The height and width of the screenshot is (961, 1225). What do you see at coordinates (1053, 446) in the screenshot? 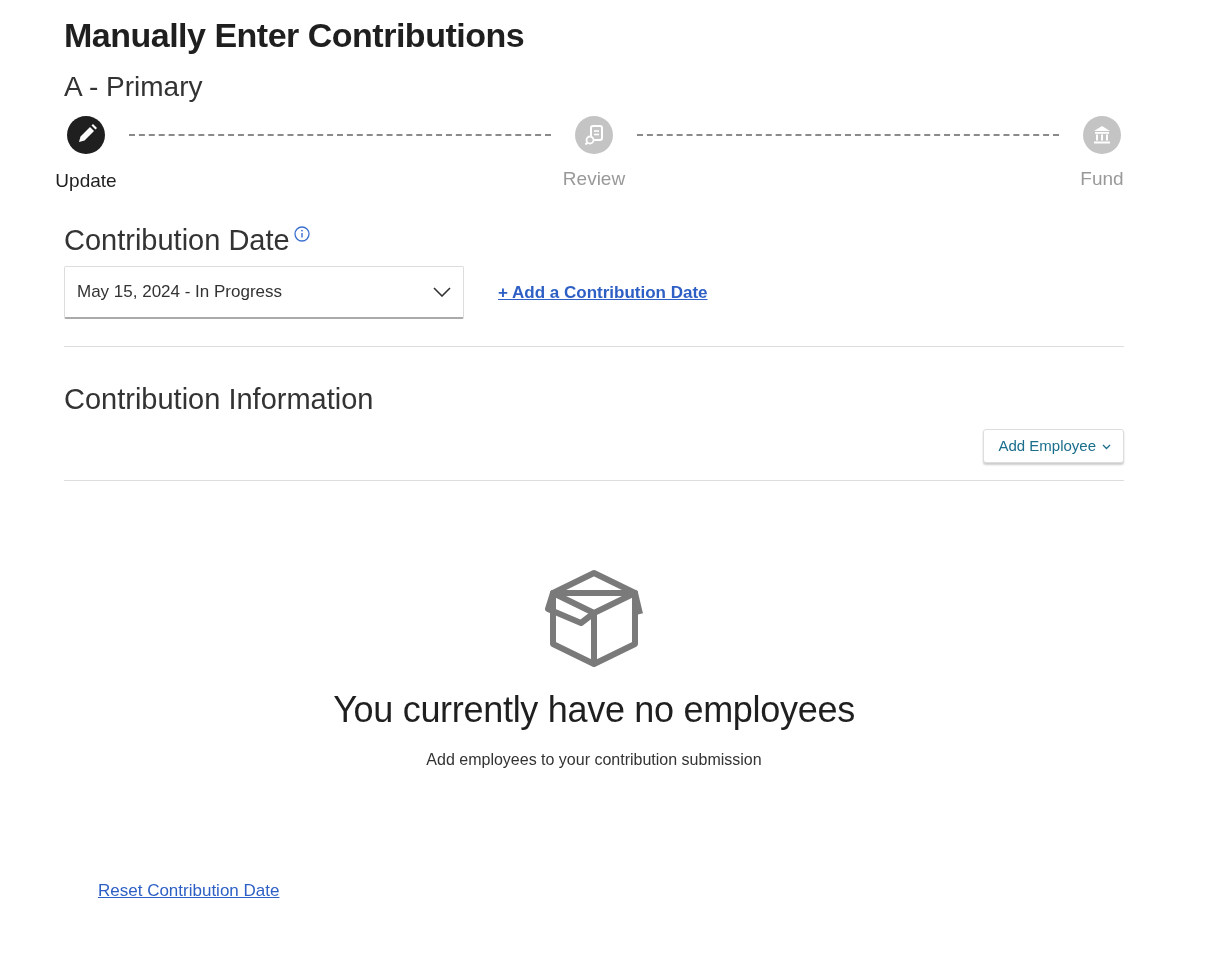
I see `add-employee-button: Add Employee` at bounding box center [1053, 446].